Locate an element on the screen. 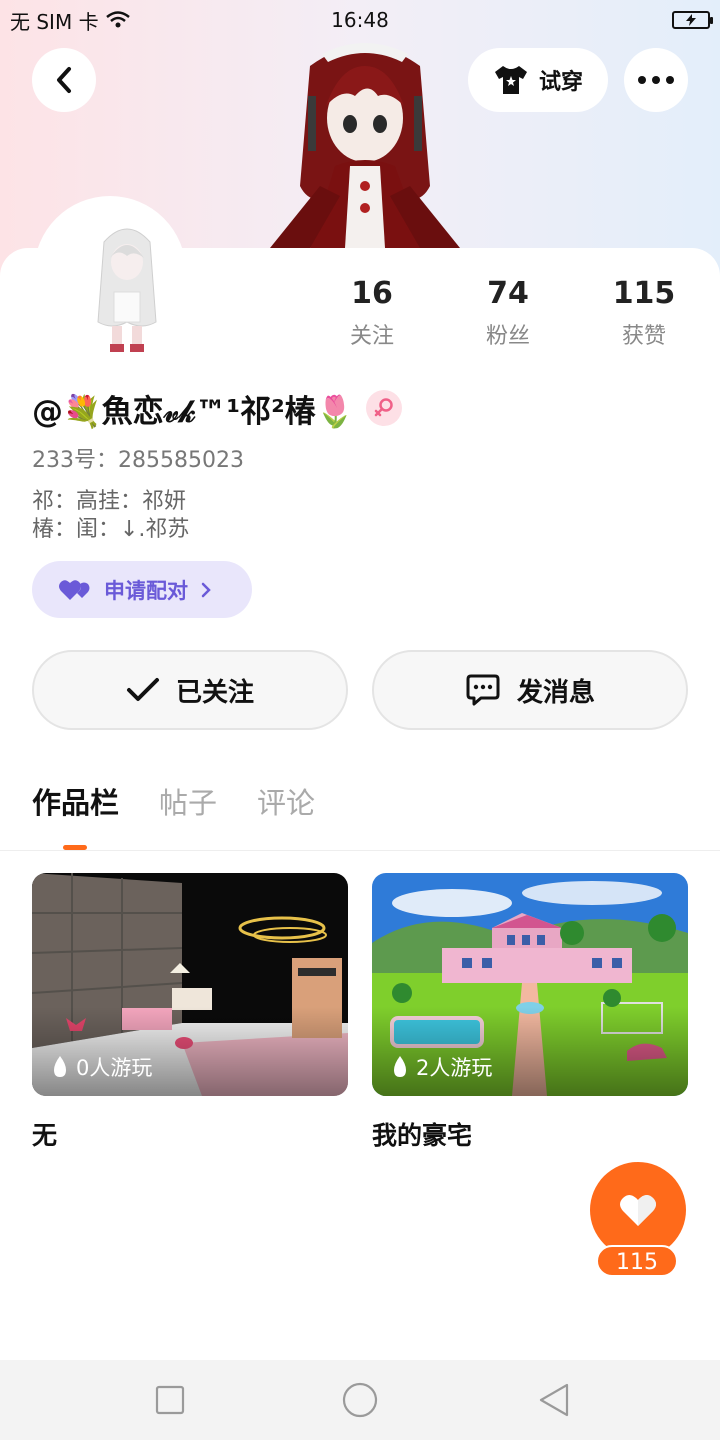 This screenshot has height=1440, width=720. try-on-label: 试穿 is located at coordinates (560, 82).